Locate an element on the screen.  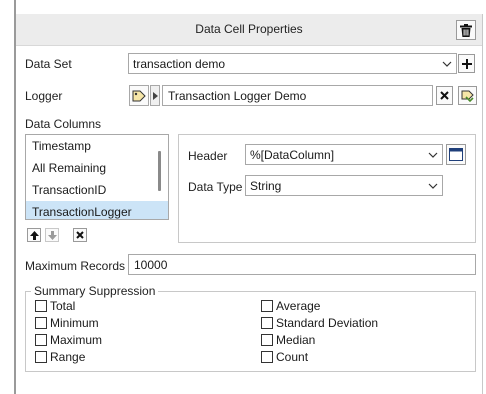
tag-icon is located at coordinates (139, 95).